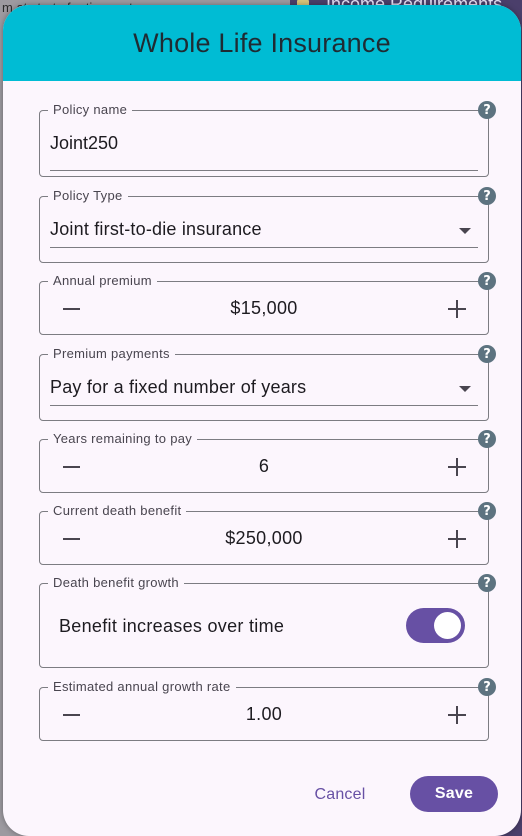 The height and width of the screenshot is (836, 522). I want to click on annual-premium-label: Annual premium, so click(102, 280).